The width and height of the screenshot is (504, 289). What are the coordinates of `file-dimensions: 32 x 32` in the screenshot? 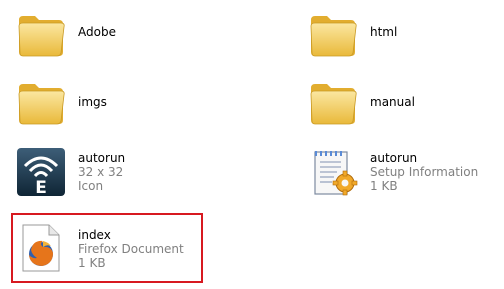 It's located at (101, 172).